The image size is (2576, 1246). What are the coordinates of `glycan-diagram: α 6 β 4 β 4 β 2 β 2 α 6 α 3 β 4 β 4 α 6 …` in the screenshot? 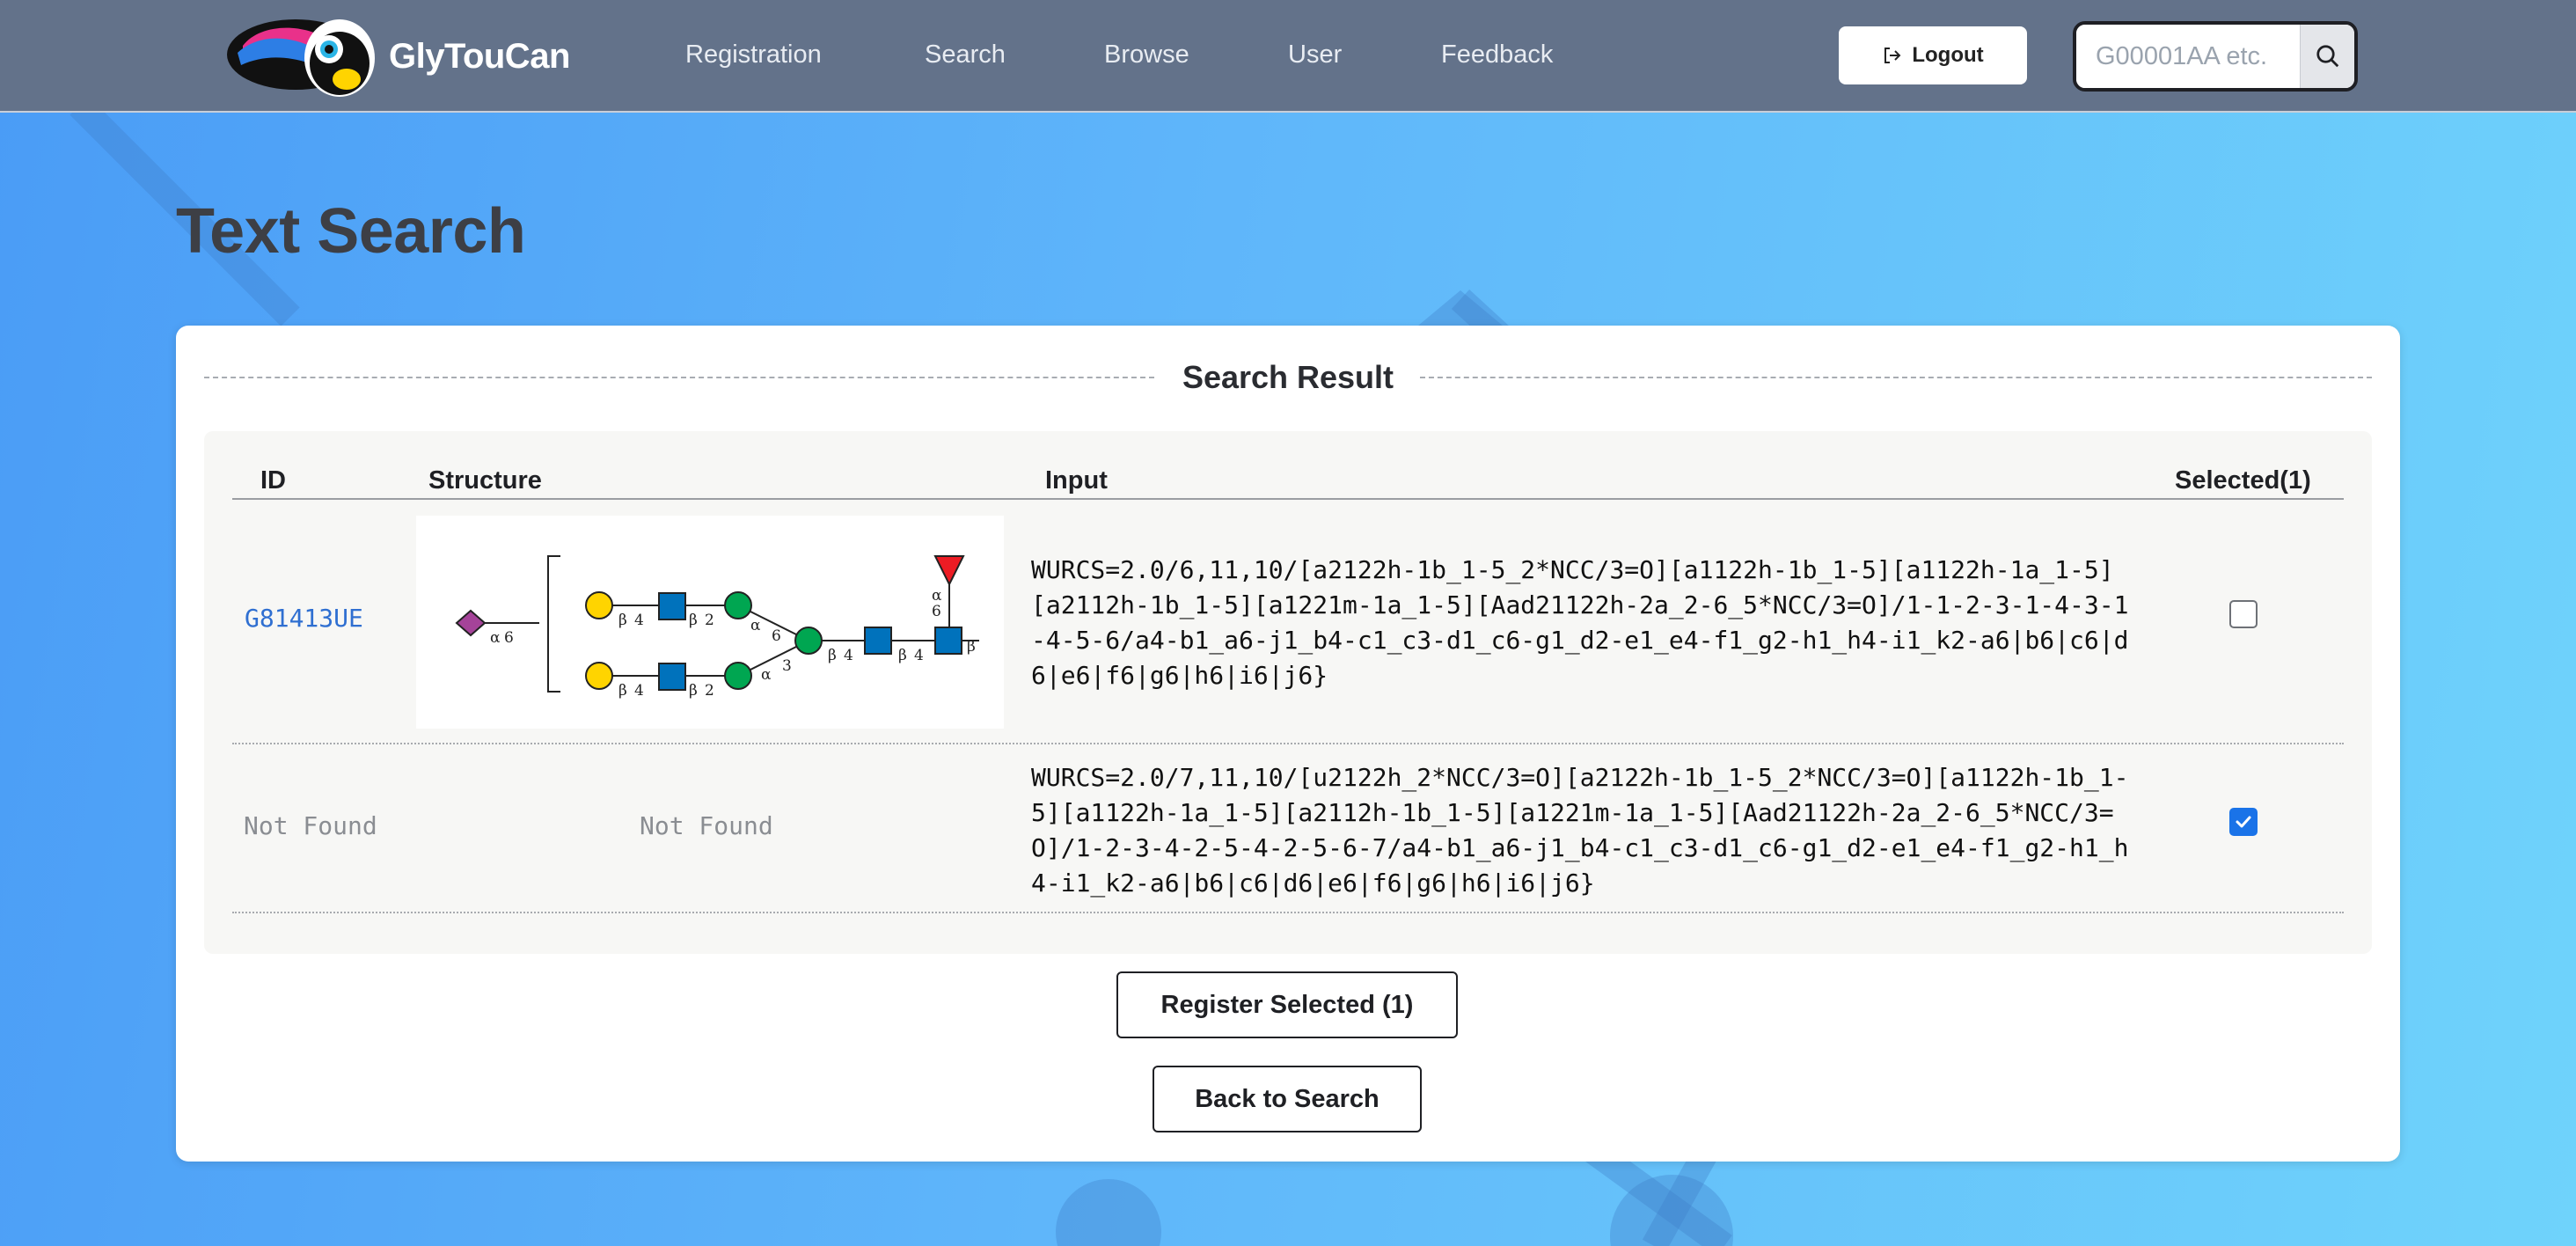 It's located at (717, 627).